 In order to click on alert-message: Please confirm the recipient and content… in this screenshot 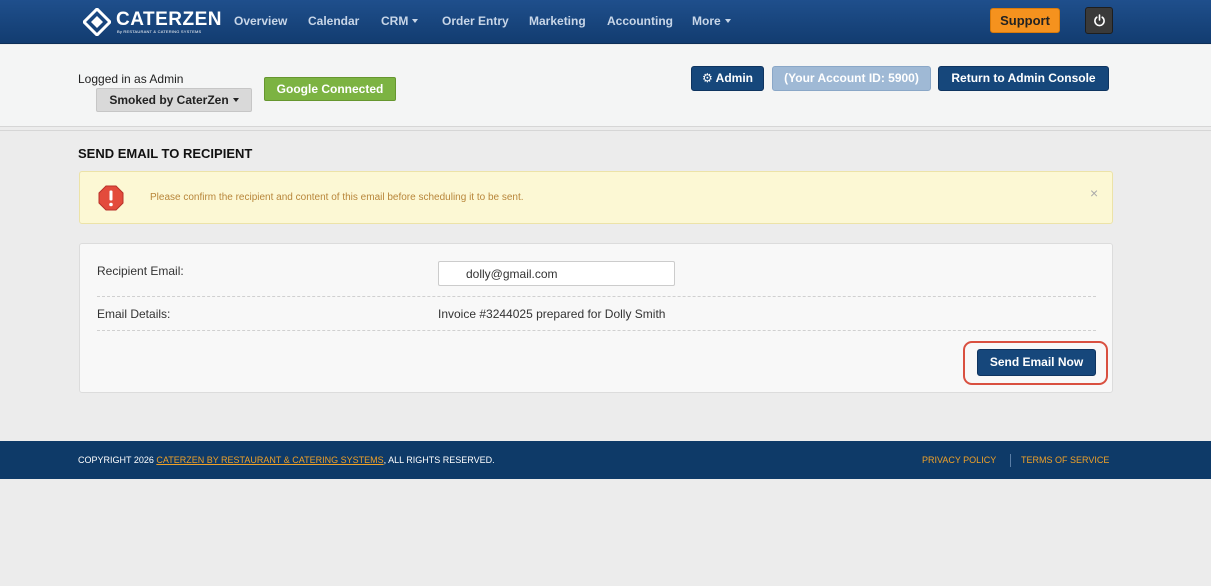, I will do `click(337, 197)`.